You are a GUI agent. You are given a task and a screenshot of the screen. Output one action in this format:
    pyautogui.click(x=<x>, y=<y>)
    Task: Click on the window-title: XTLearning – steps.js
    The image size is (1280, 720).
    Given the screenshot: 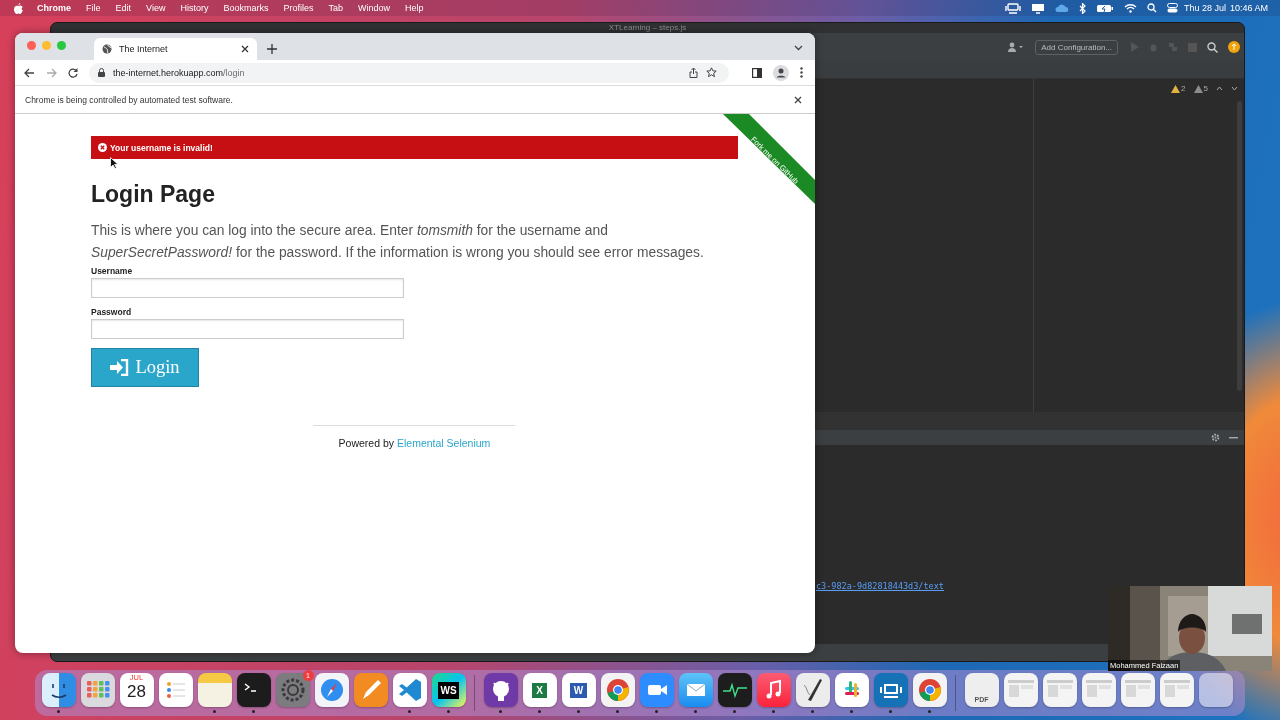 What is the action you would take?
    pyautogui.click(x=647, y=28)
    